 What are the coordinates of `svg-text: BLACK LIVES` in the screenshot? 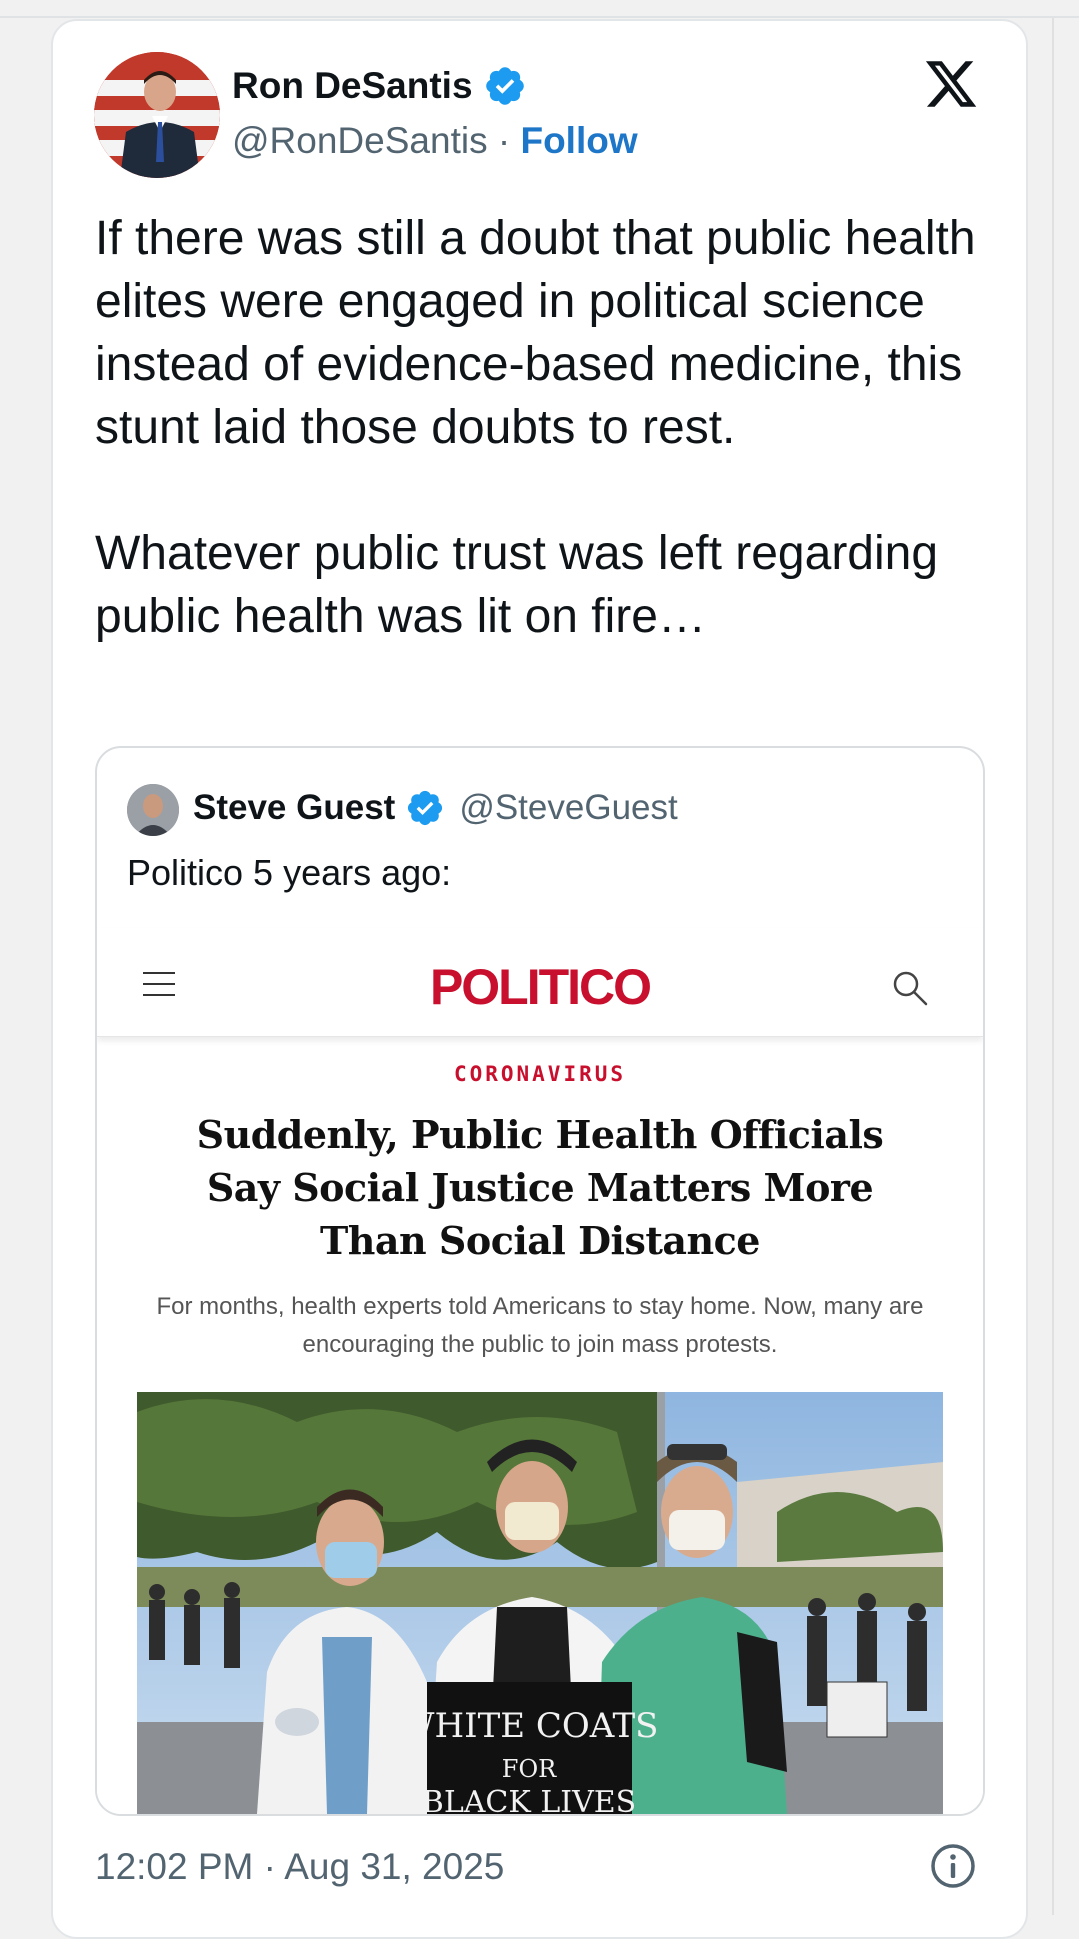 It's located at (529, 1799).